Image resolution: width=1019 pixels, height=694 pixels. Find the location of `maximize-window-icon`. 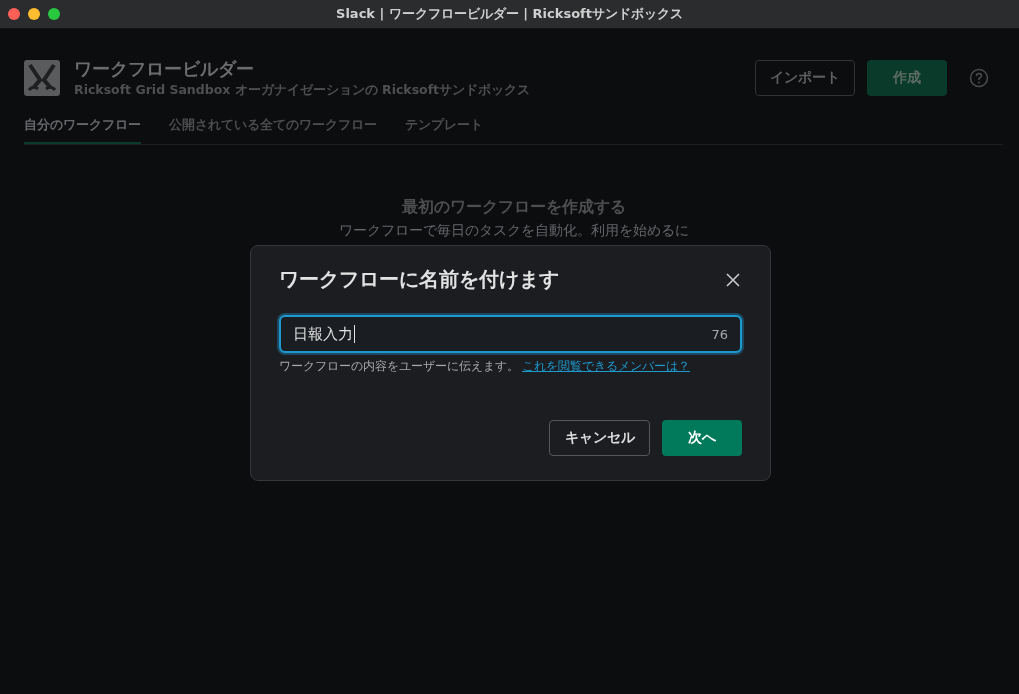

maximize-window-icon is located at coordinates (54, 14).